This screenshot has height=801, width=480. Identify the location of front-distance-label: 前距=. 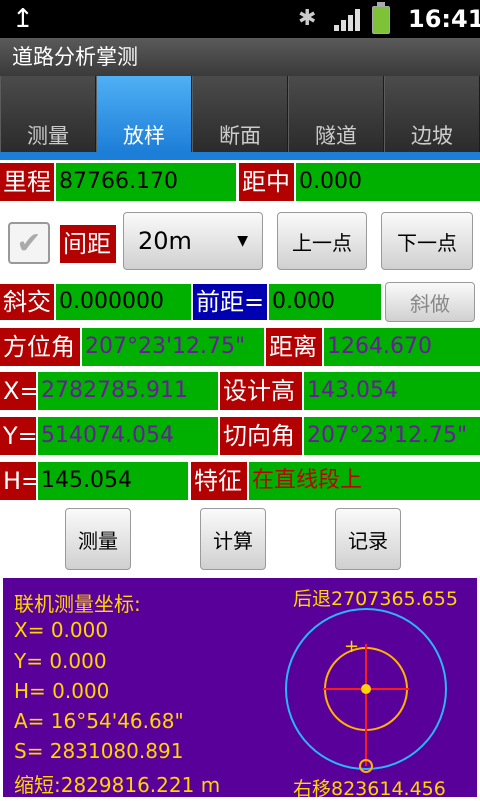
(230, 302).